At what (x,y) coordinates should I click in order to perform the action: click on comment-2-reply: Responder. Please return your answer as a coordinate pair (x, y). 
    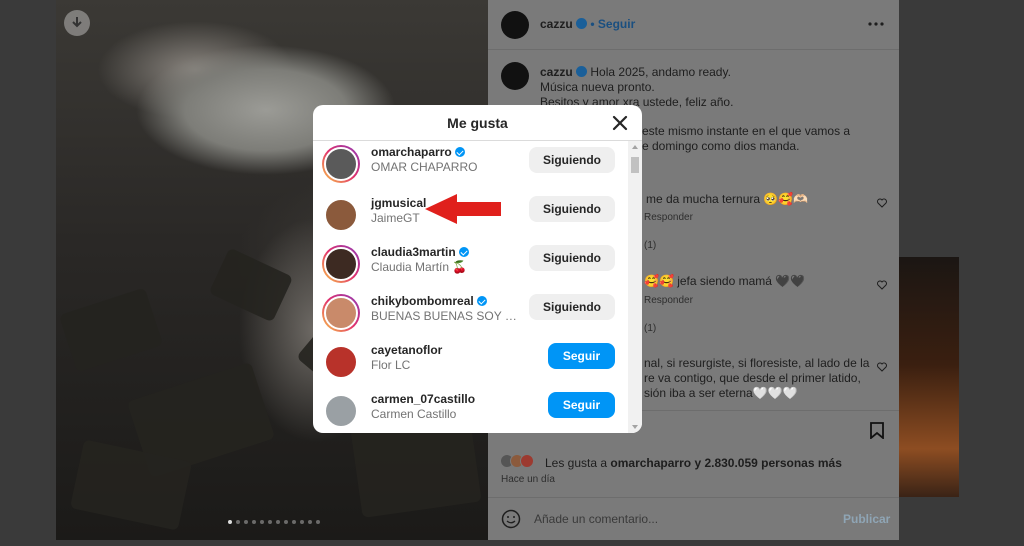
    Looking at the image, I should click on (668, 300).